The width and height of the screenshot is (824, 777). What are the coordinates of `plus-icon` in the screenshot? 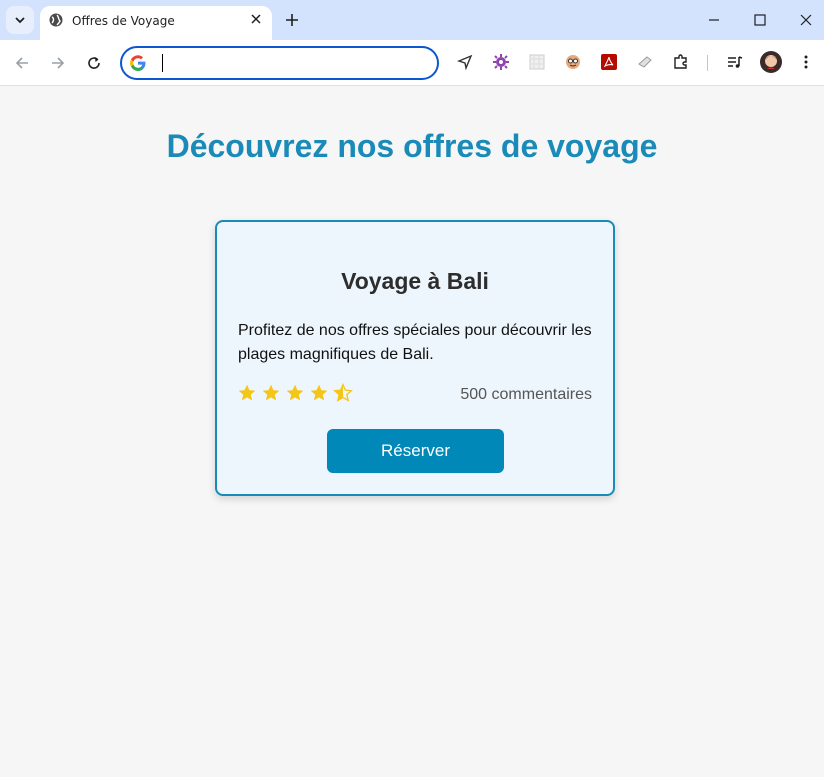 It's located at (292, 20).